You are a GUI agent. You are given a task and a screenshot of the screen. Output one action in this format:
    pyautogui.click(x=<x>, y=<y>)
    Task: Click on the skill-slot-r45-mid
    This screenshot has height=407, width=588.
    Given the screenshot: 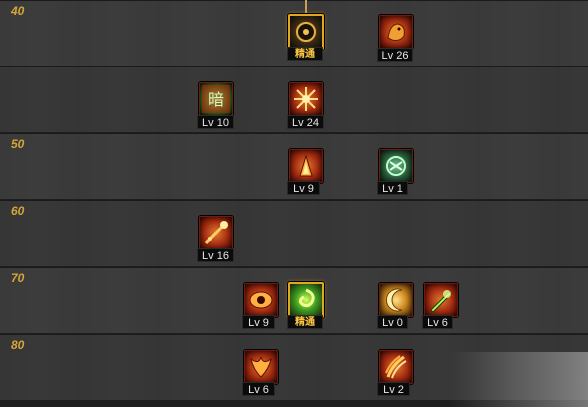 What is the action you would take?
    pyautogui.click(x=306, y=99)
    